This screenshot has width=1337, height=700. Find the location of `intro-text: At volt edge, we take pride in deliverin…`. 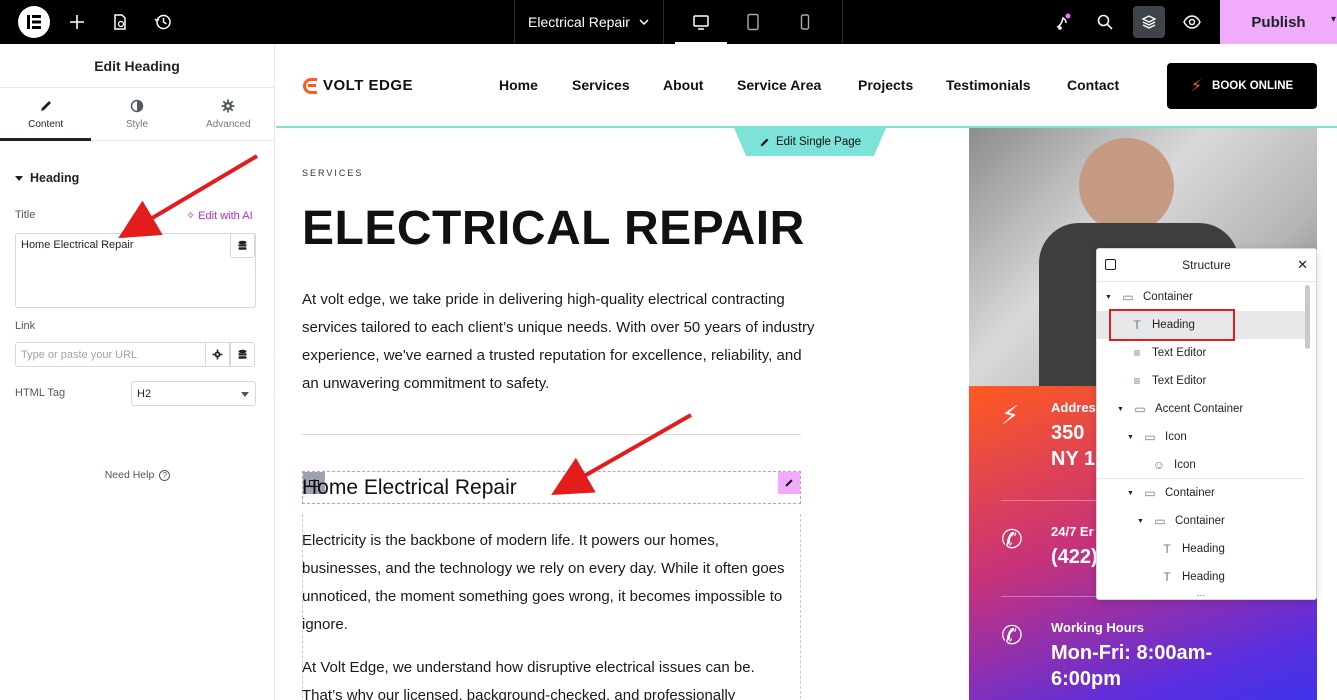

intro-text: At volt edge, we take pride in deliverin… is located at coordinates (562, 342).